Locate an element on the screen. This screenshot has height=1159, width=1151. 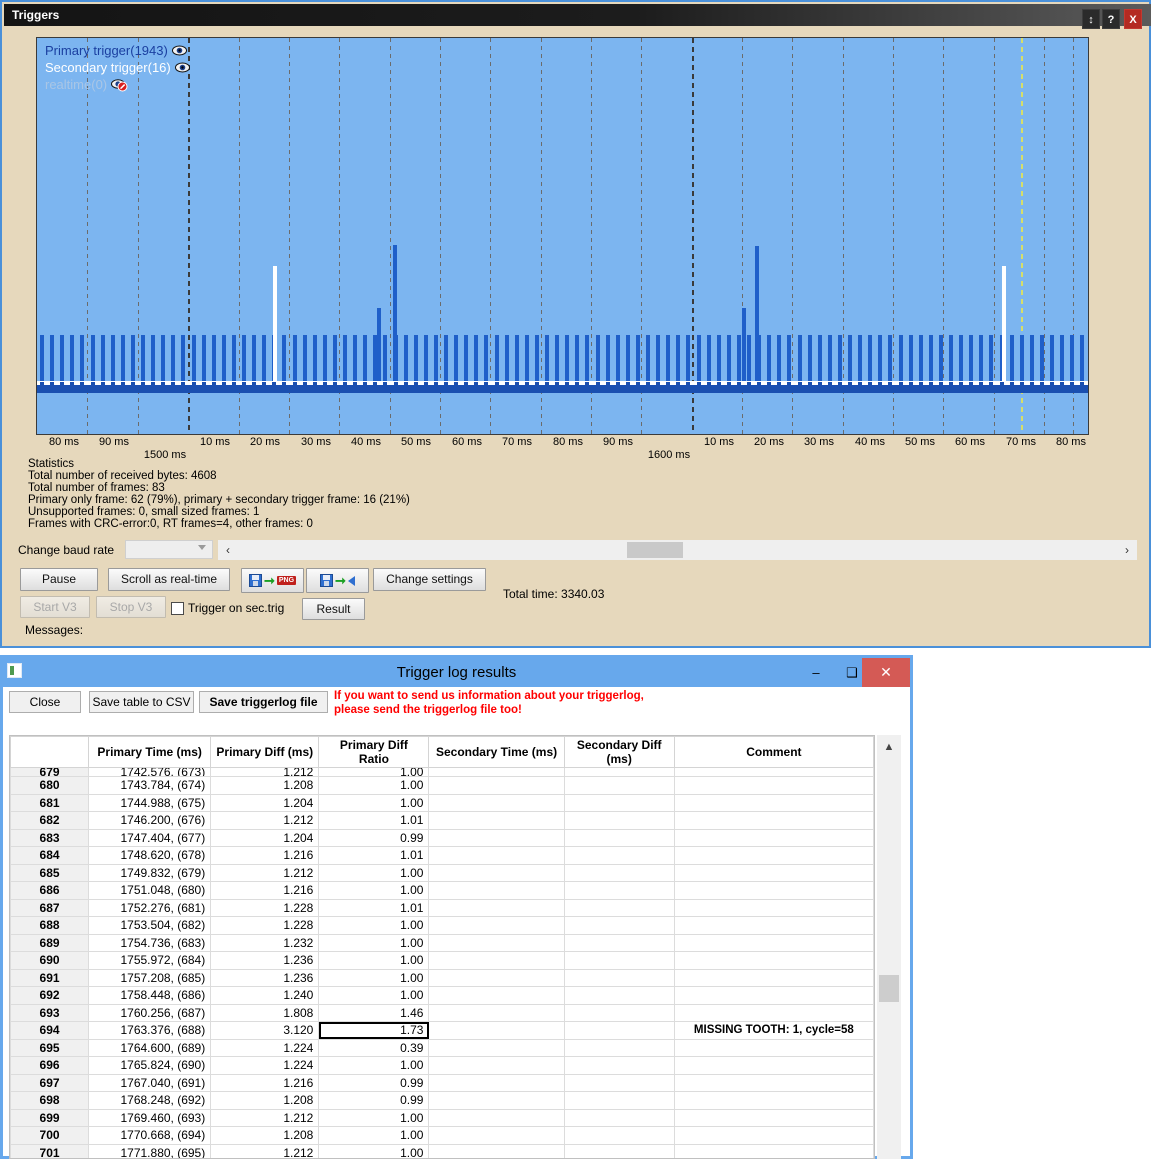
resize-icon: ↕ is located at coordinates (1091, 19).